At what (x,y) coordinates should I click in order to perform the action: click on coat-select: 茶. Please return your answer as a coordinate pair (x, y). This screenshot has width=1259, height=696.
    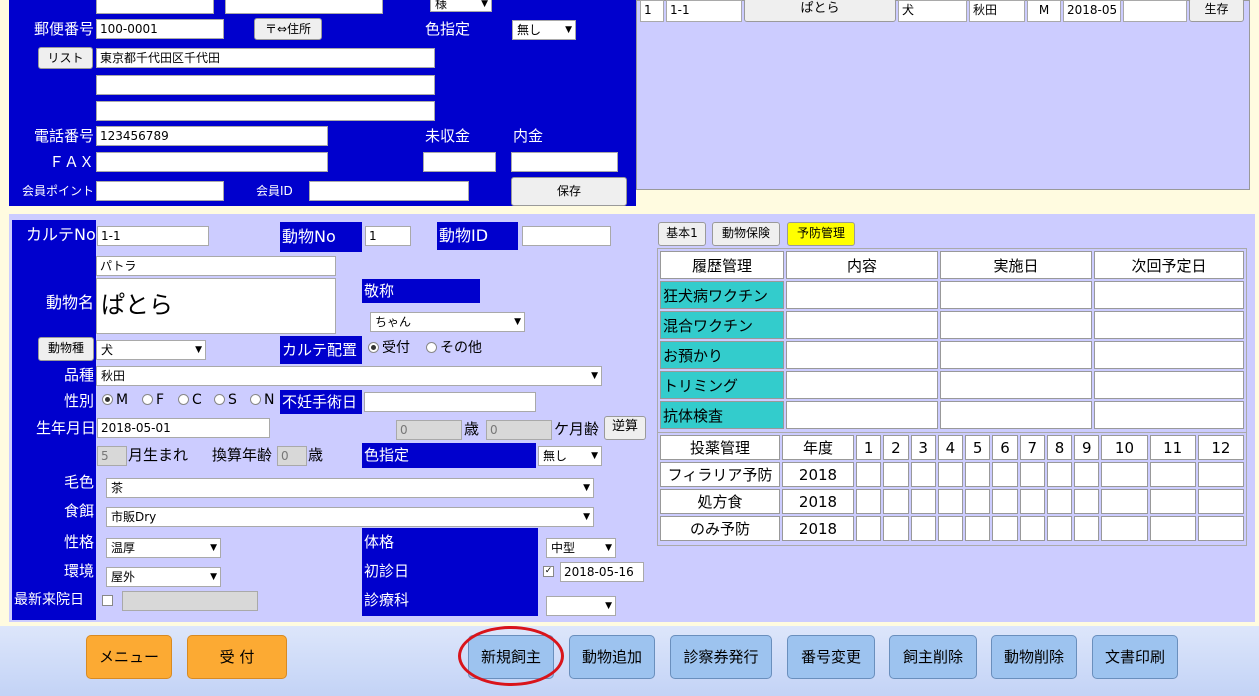
    Looking at the image, I should click on (350, 488).